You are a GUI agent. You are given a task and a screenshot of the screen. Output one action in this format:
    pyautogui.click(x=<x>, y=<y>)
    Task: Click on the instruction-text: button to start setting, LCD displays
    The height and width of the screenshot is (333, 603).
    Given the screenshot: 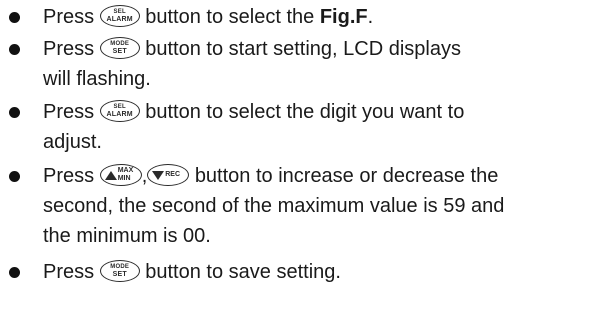 What is the action you would take?
    pyautogui.click(x=303, y=49)
    